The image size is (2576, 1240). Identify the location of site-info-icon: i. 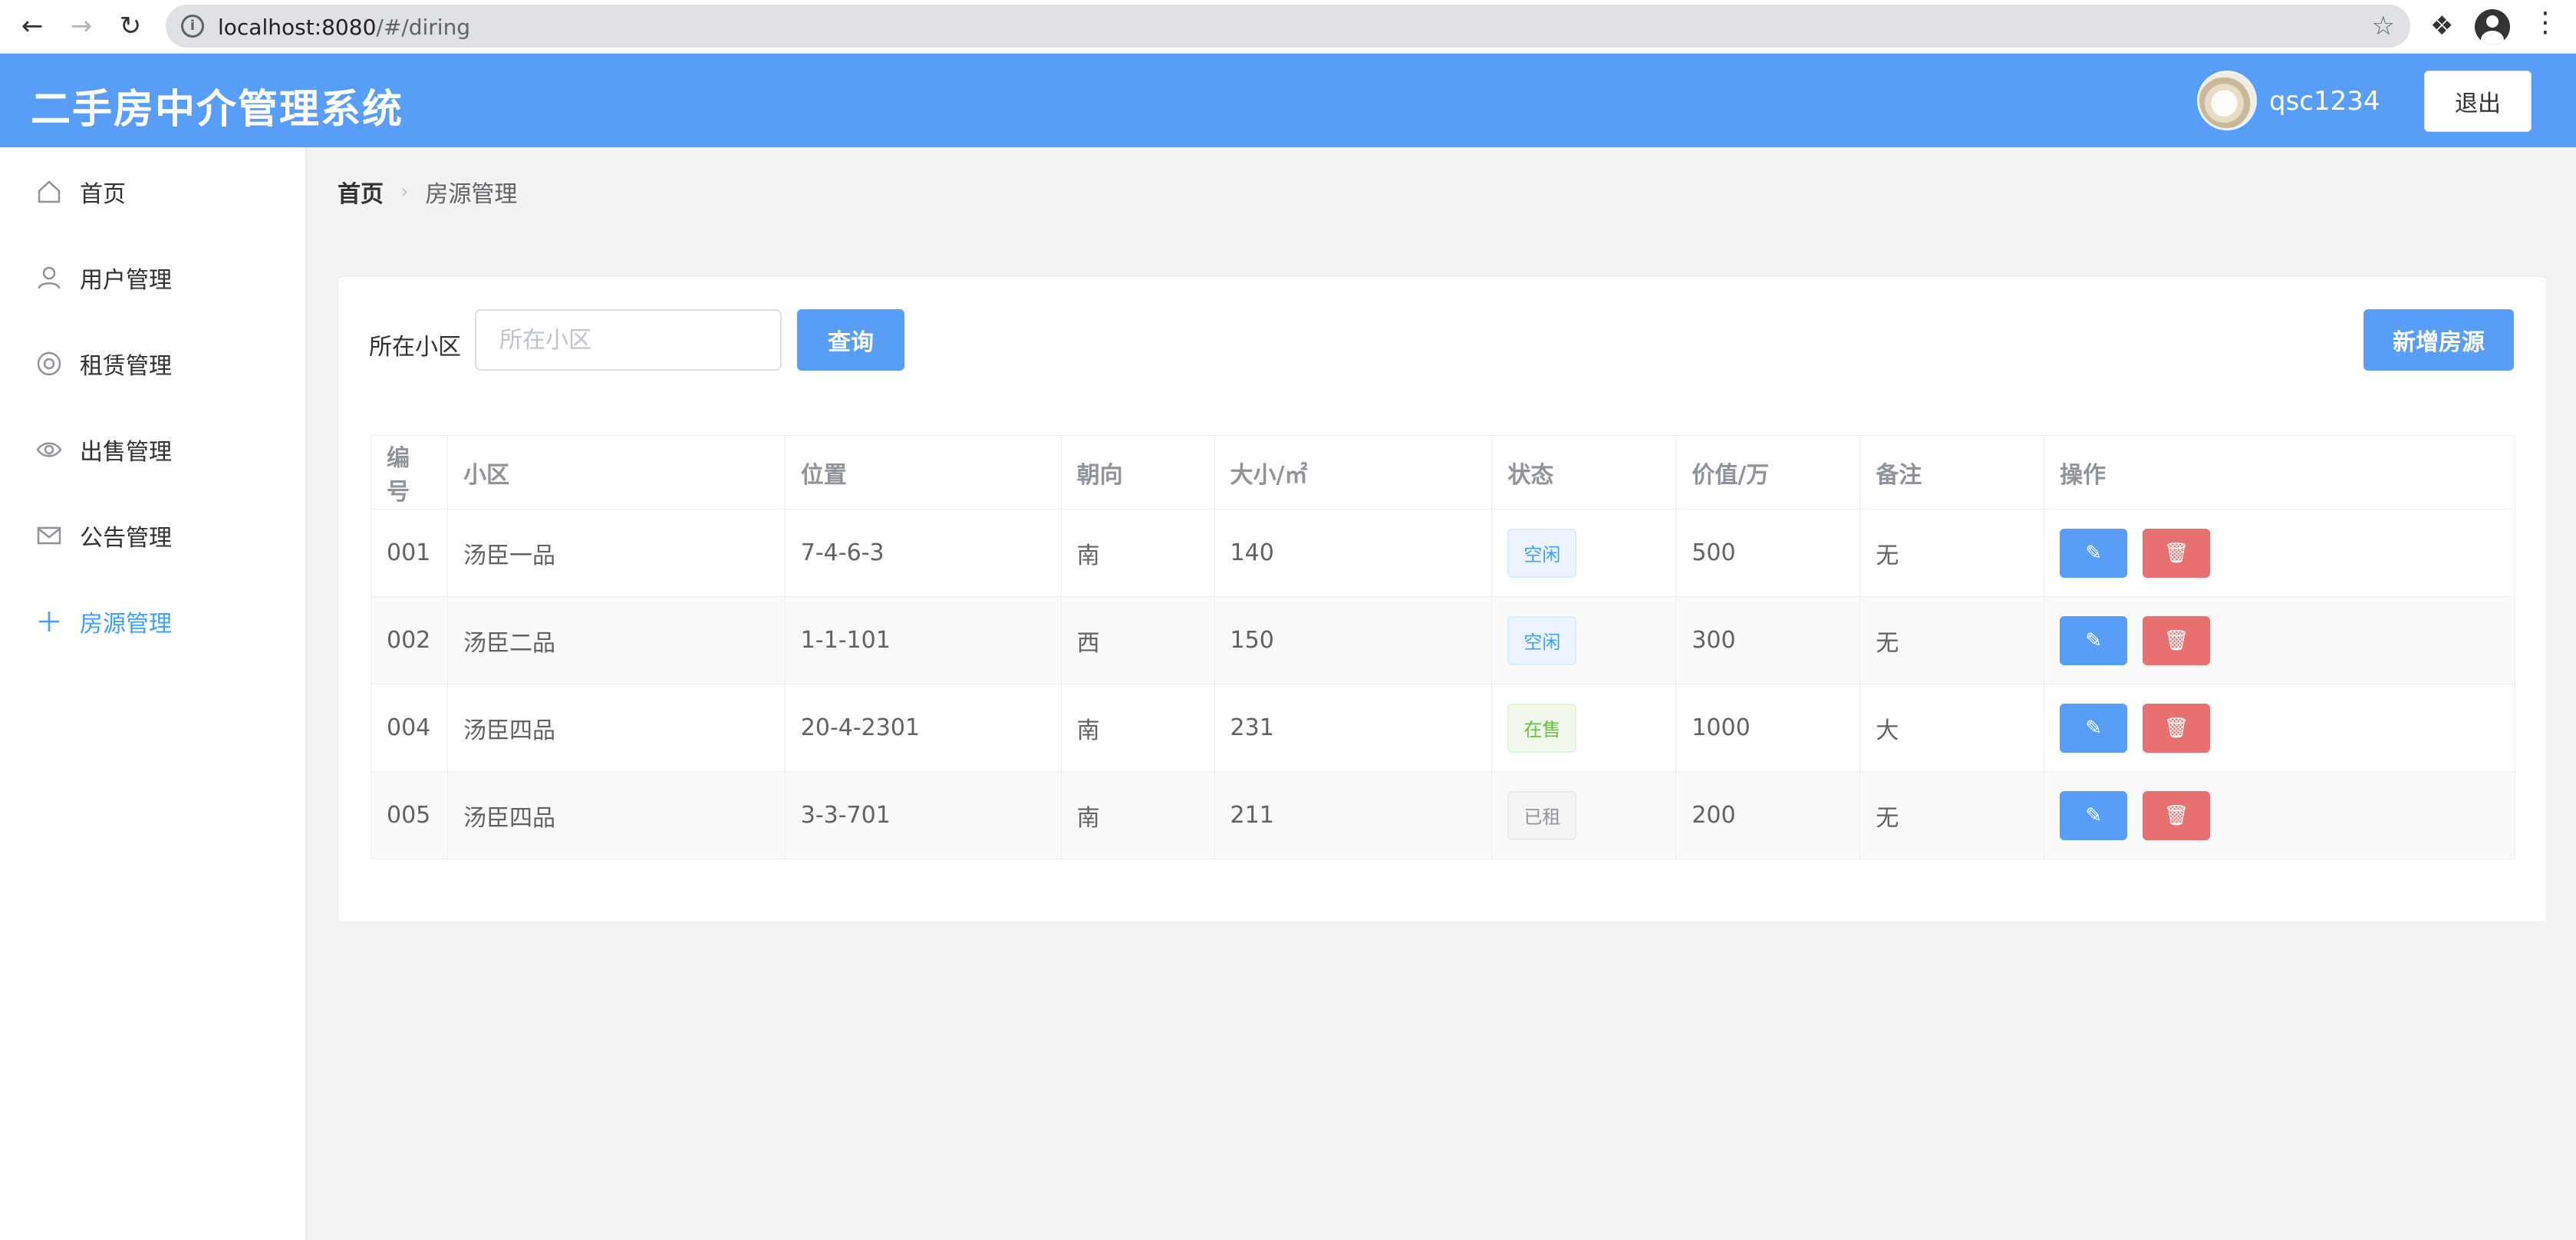
(192, 27).